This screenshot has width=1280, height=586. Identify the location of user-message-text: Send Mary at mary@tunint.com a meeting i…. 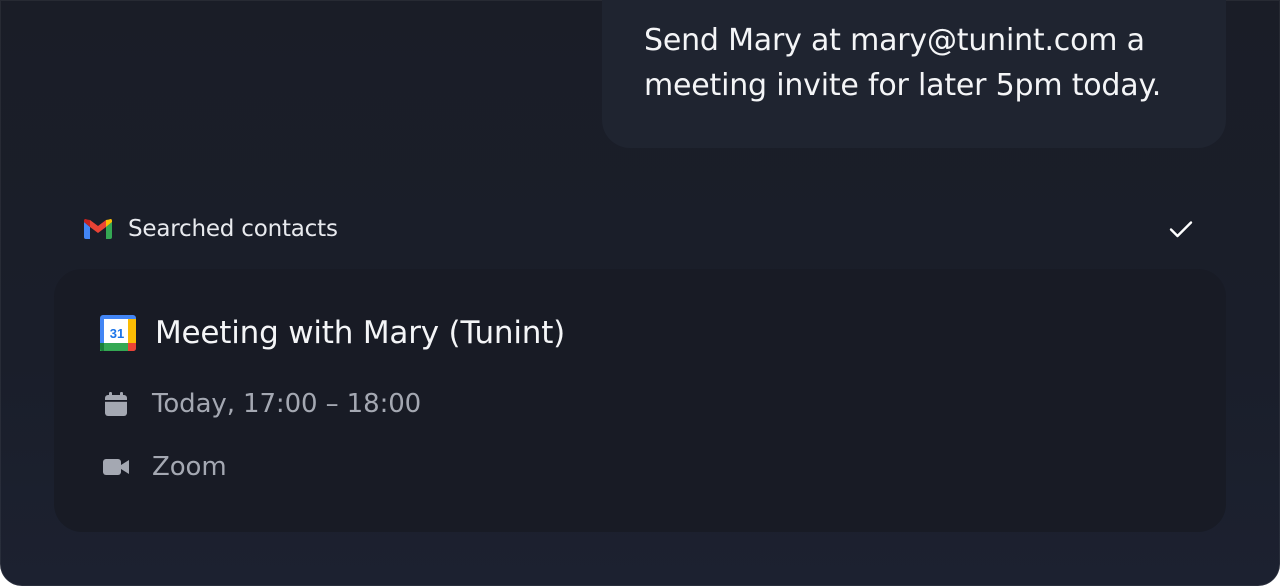
(903, 63).